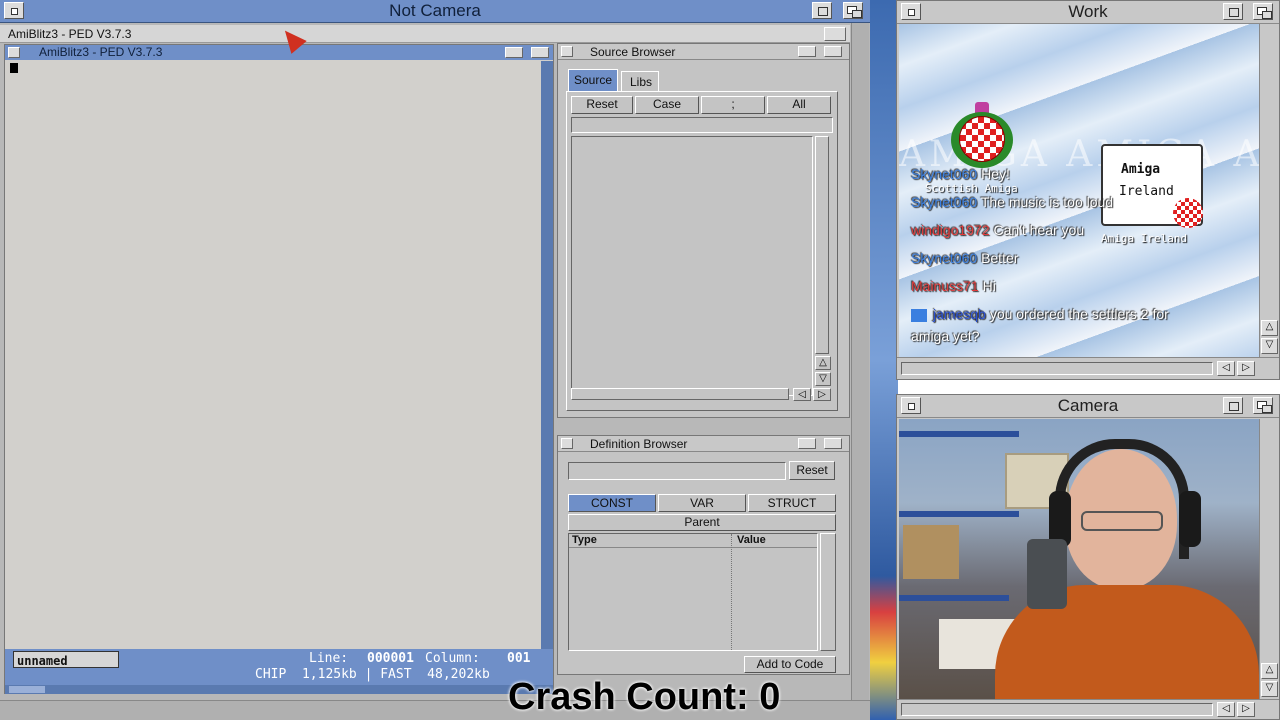 This screenshot has width=1280, height=720. Describe the element at coordinates (677, 471) in the screenshot. I see `definition-search-input` at that location.